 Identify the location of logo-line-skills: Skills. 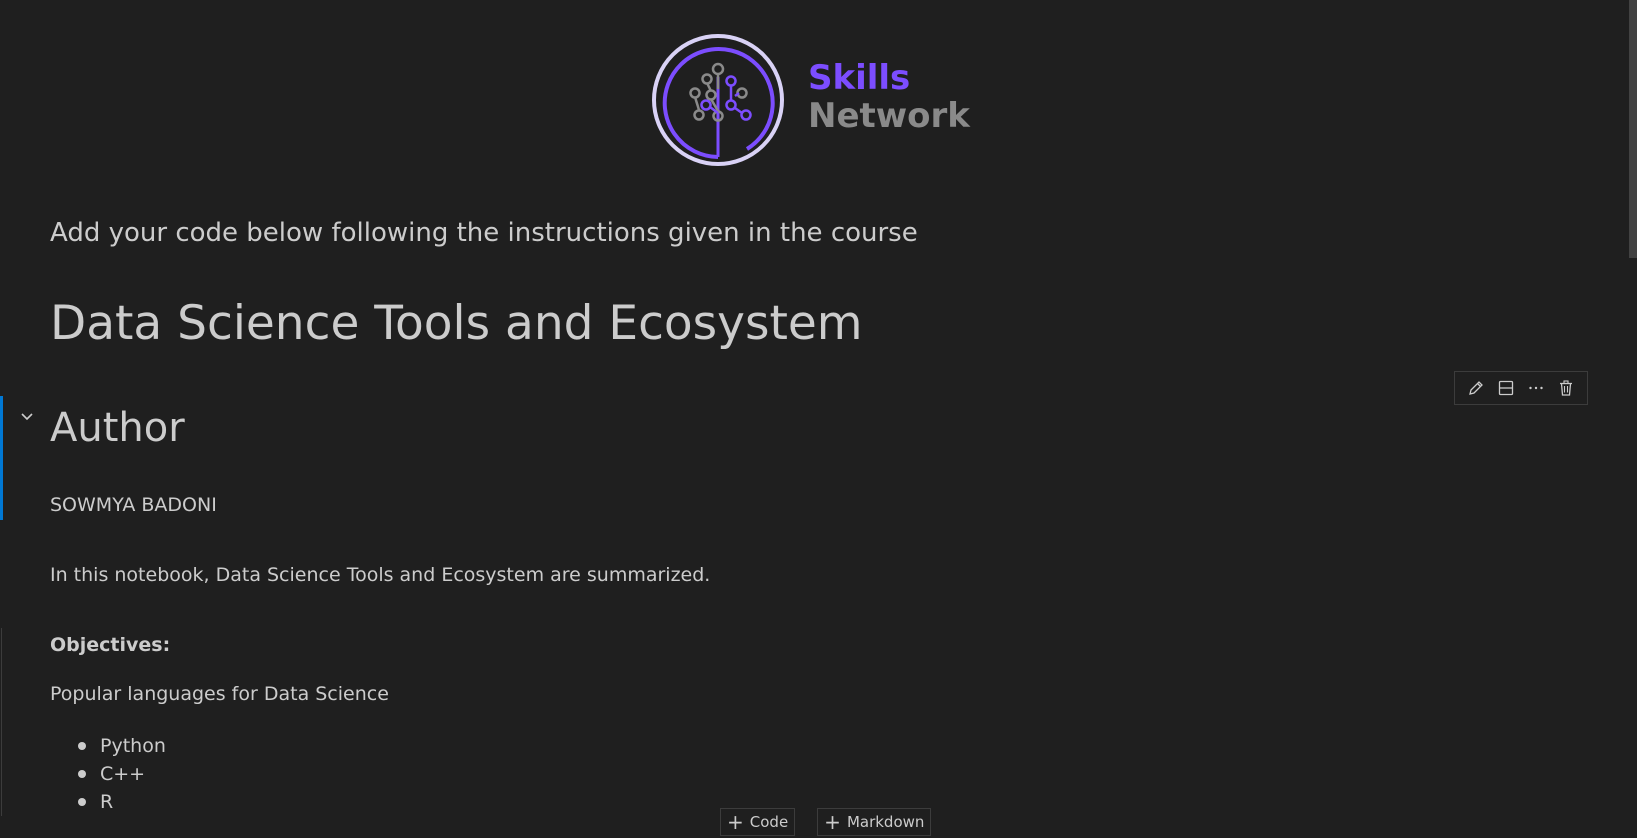
(859, 78).